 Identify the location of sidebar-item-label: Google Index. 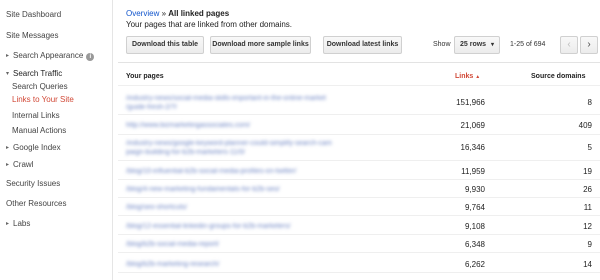
(37, 147).